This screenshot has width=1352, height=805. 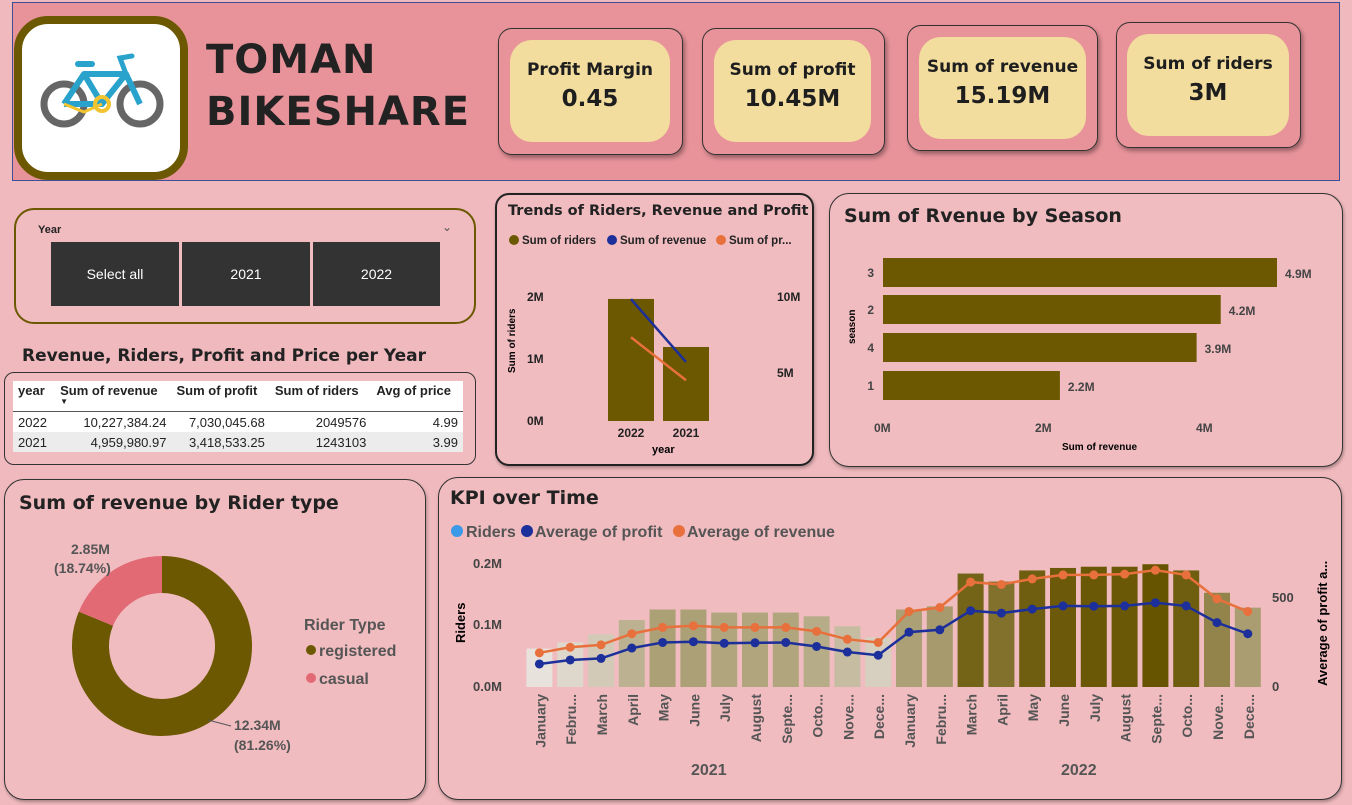 What do you see at coordinates (113, 396) in the screenshot?
I see `column-header-sorted: Sum of revenue ▼` at bounding box center [113, 396].